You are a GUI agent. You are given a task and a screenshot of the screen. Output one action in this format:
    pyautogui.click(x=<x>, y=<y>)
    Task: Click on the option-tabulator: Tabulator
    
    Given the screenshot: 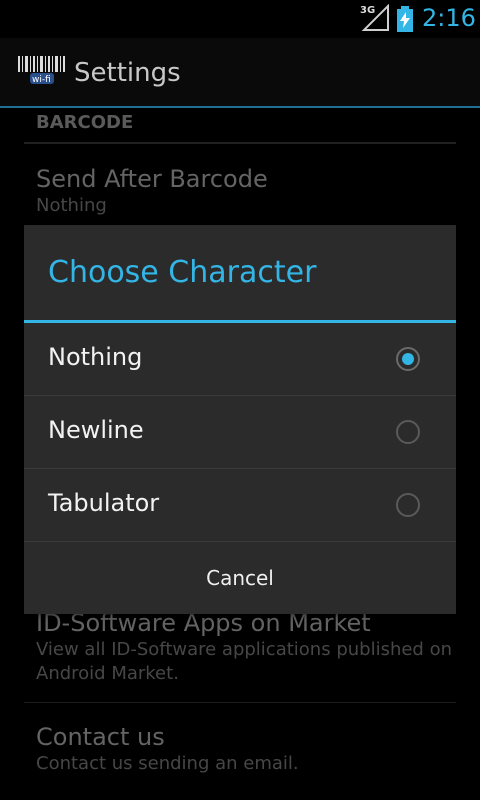 What is the action you would take?
    pyautogui.click(x=240, y=505)
    